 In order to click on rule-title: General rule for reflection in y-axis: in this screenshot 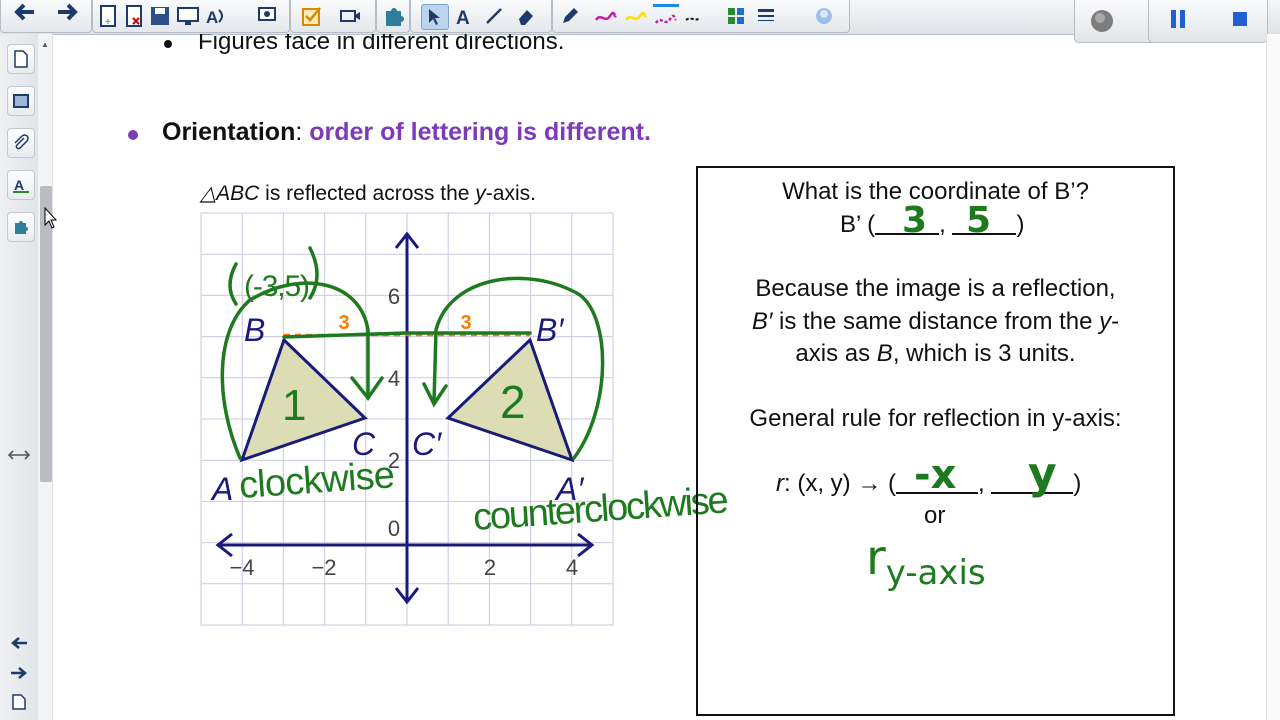, I will do `click(935, 418)`.